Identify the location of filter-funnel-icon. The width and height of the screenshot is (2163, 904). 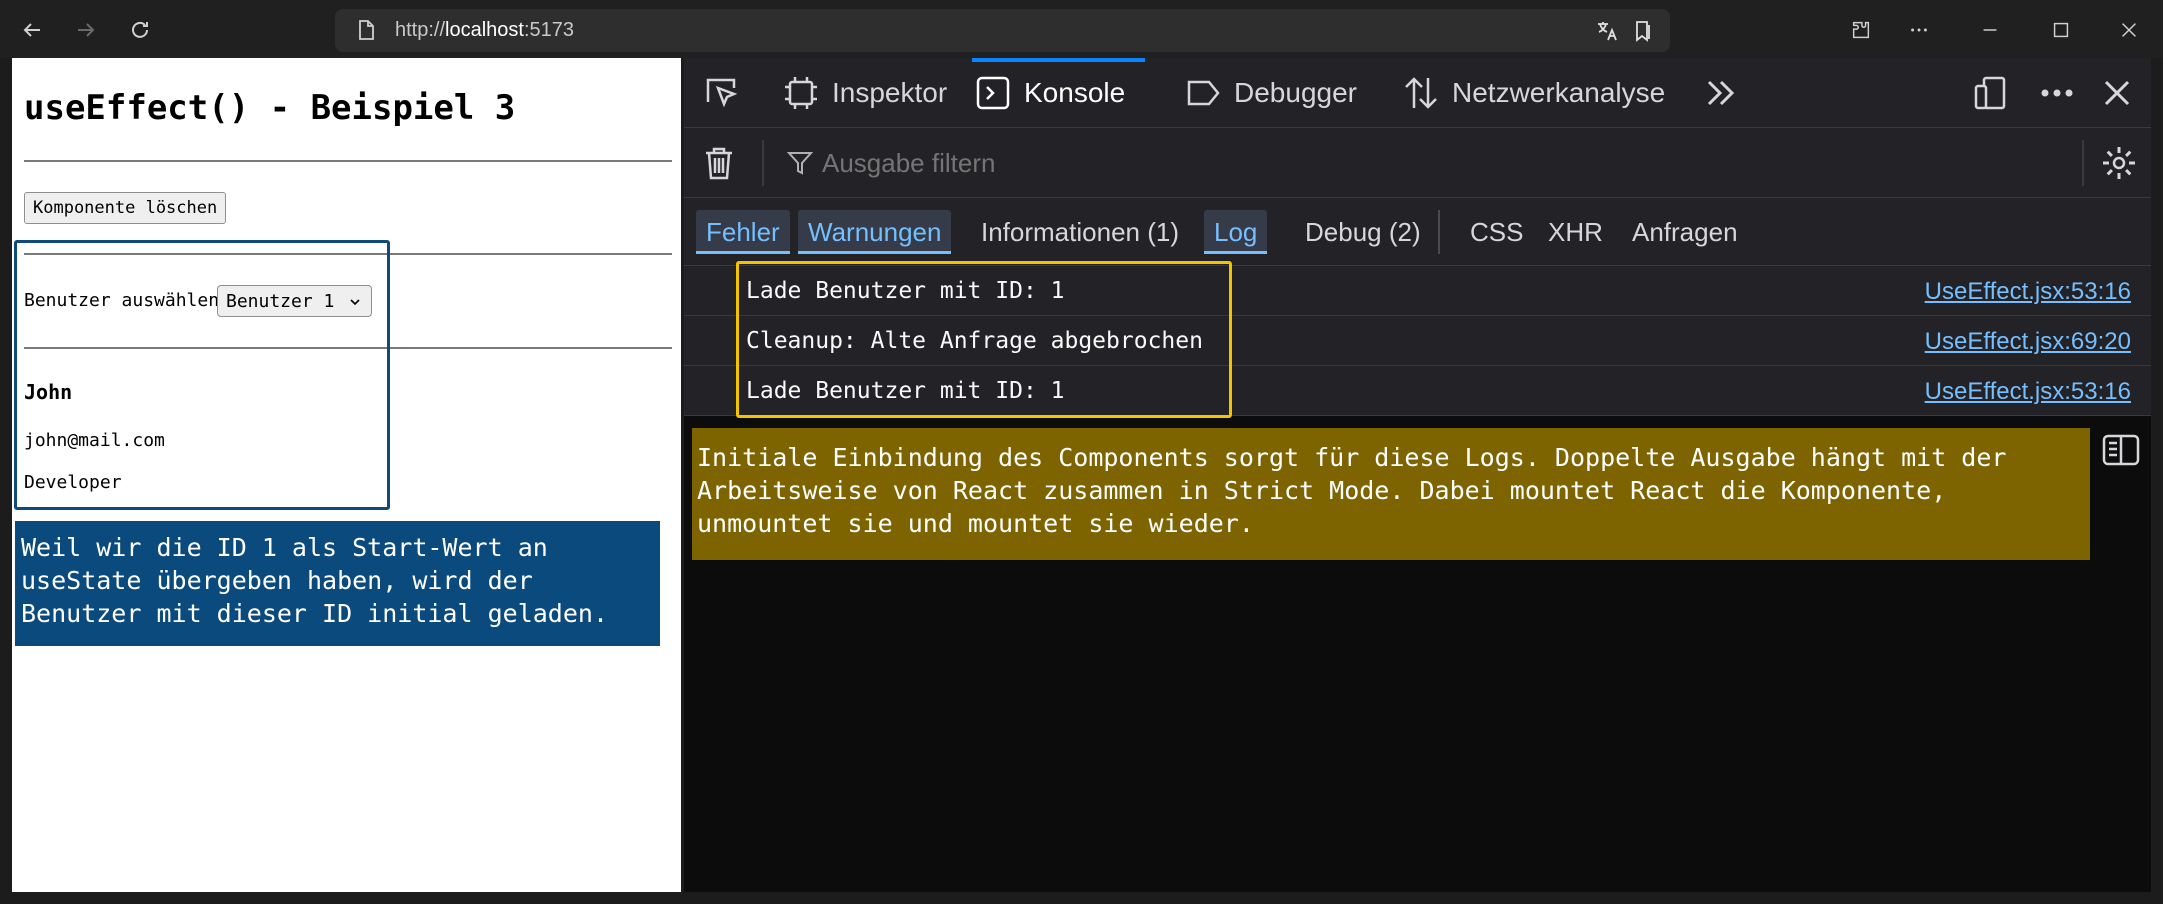
(800, 163).